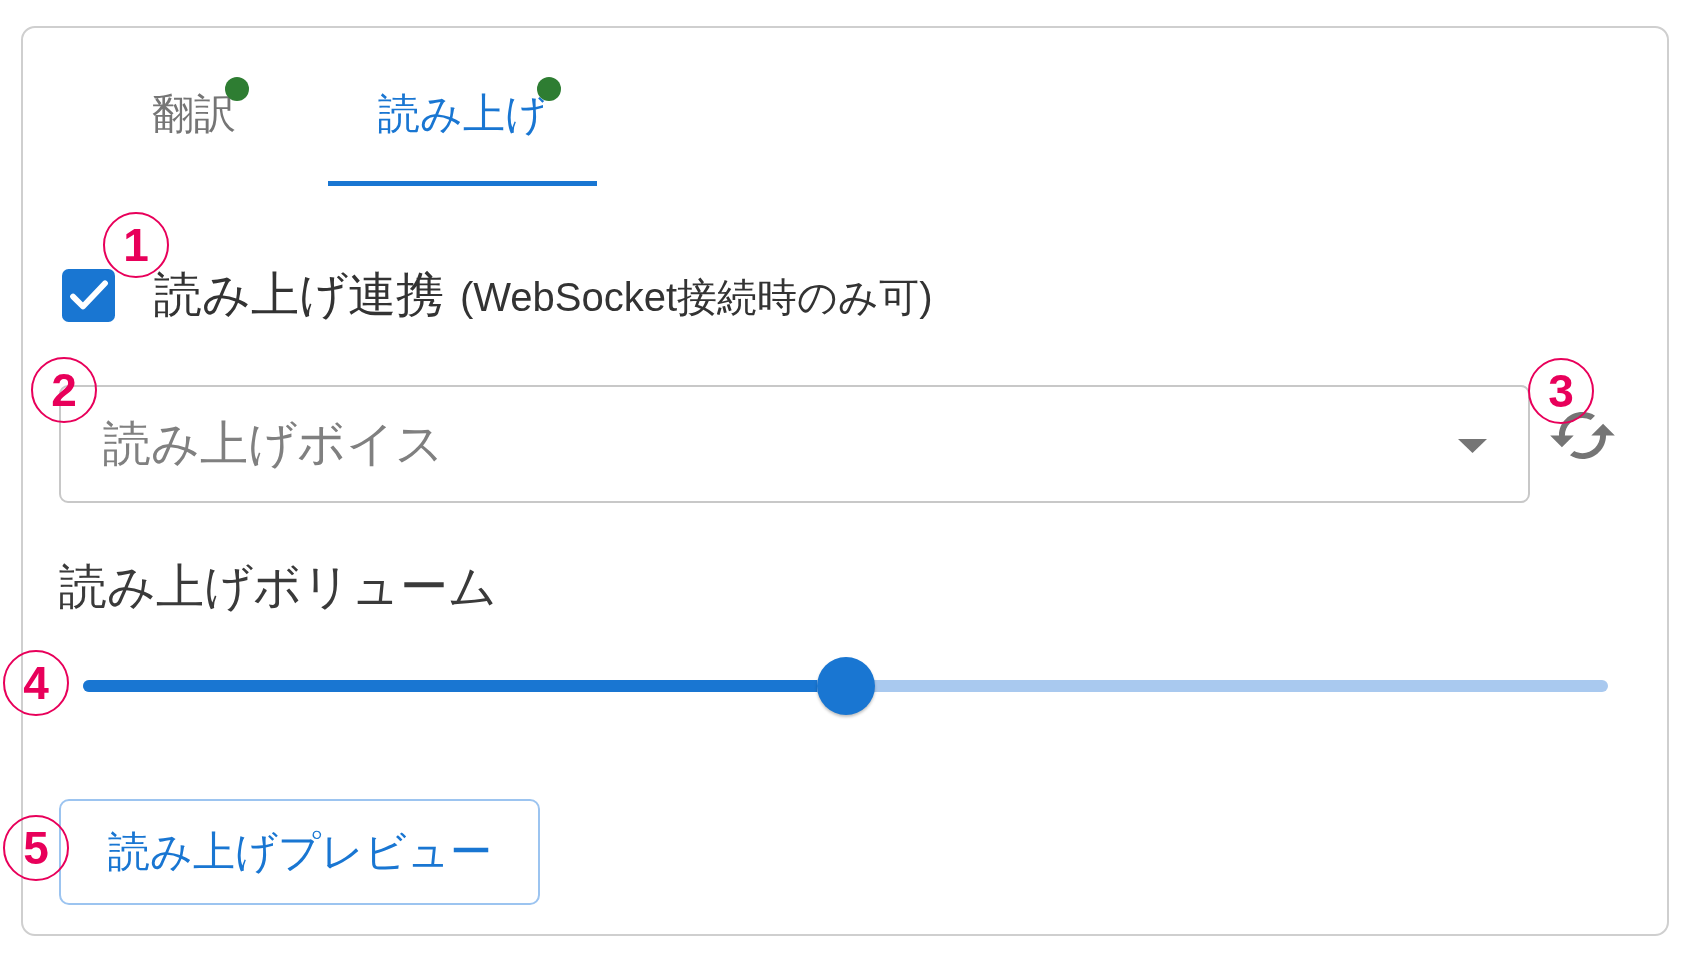 Image resolution: width=1690 pixels, height=962 pixels. Describe the element at coordinates (278, 587) in the screenshot. I see `volume-label: 読み上げボリューム` at that location.